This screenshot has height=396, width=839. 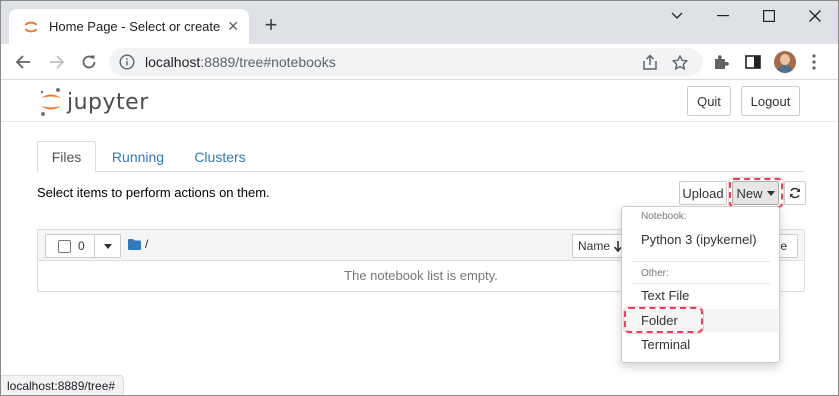 What do you see at coordinates (50, 102) in the screenshot?
I see `jupyter-logo-icon` at bounding box center [50, 102].